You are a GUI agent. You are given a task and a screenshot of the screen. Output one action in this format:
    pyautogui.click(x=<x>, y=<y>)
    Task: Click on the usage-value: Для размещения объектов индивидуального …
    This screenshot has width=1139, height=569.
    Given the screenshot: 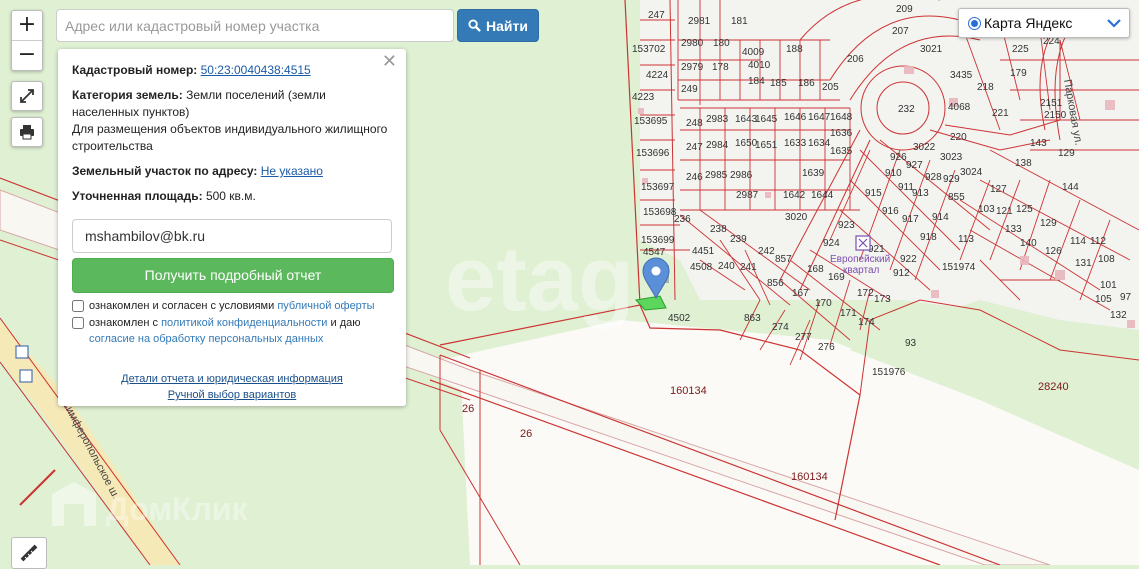 What is the action you would take?
    pyautogui.click(x=230, y=137)
    